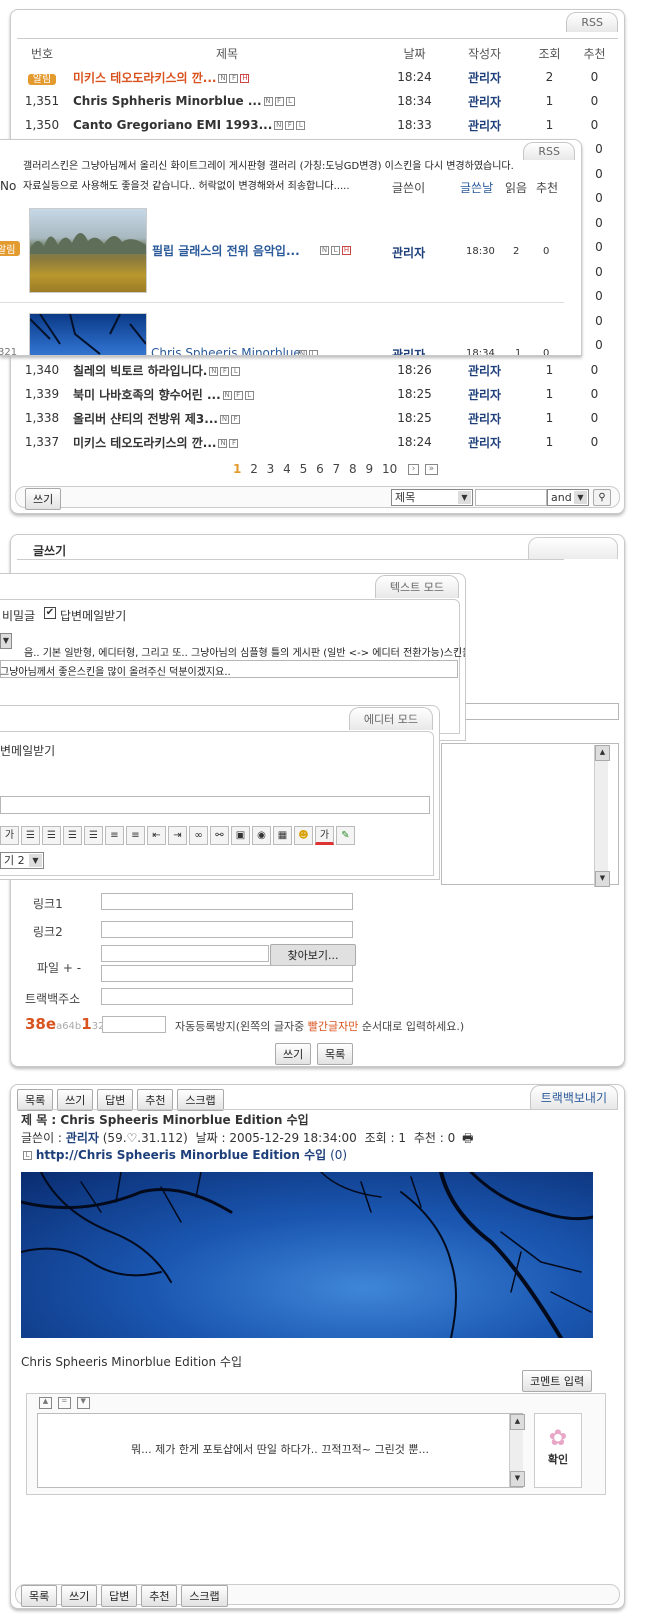 This screenshot has width=650, height=1618. What do you see at coordinates (93, 835) in the screenshot?
I see `align-justify-icon: ☰` at bounding box center [93, 835].